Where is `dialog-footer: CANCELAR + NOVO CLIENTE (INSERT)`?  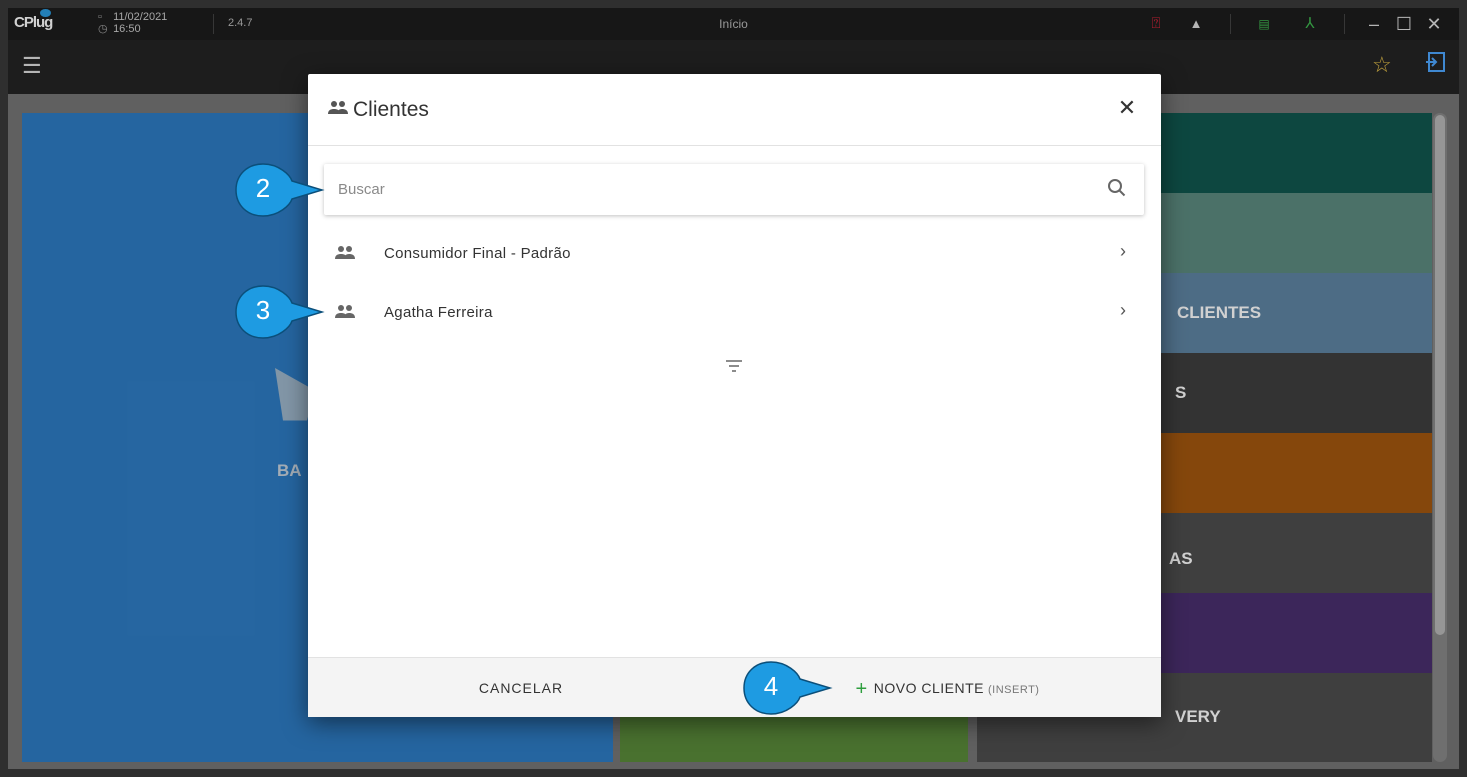 dialog-footer: CANCELAR + NOVO CLIENTE (INSERT) is located at coordinates (734, 687).